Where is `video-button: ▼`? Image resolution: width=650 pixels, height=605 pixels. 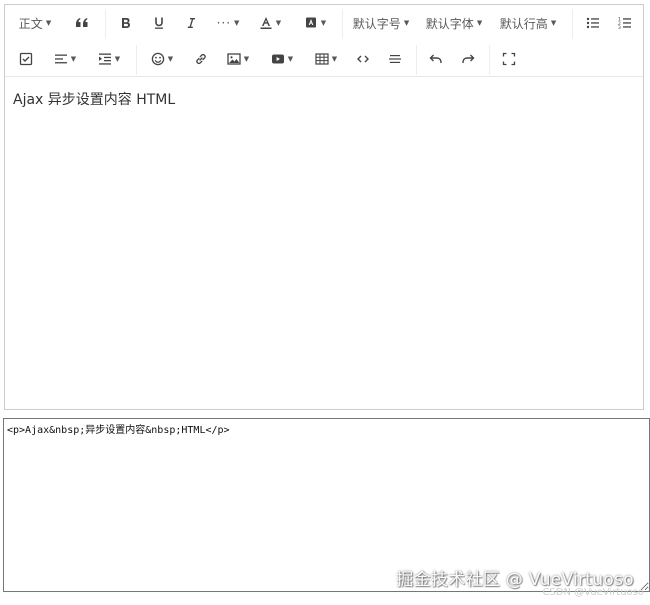
video-button: ▼ is located at coordinates (282, 59).